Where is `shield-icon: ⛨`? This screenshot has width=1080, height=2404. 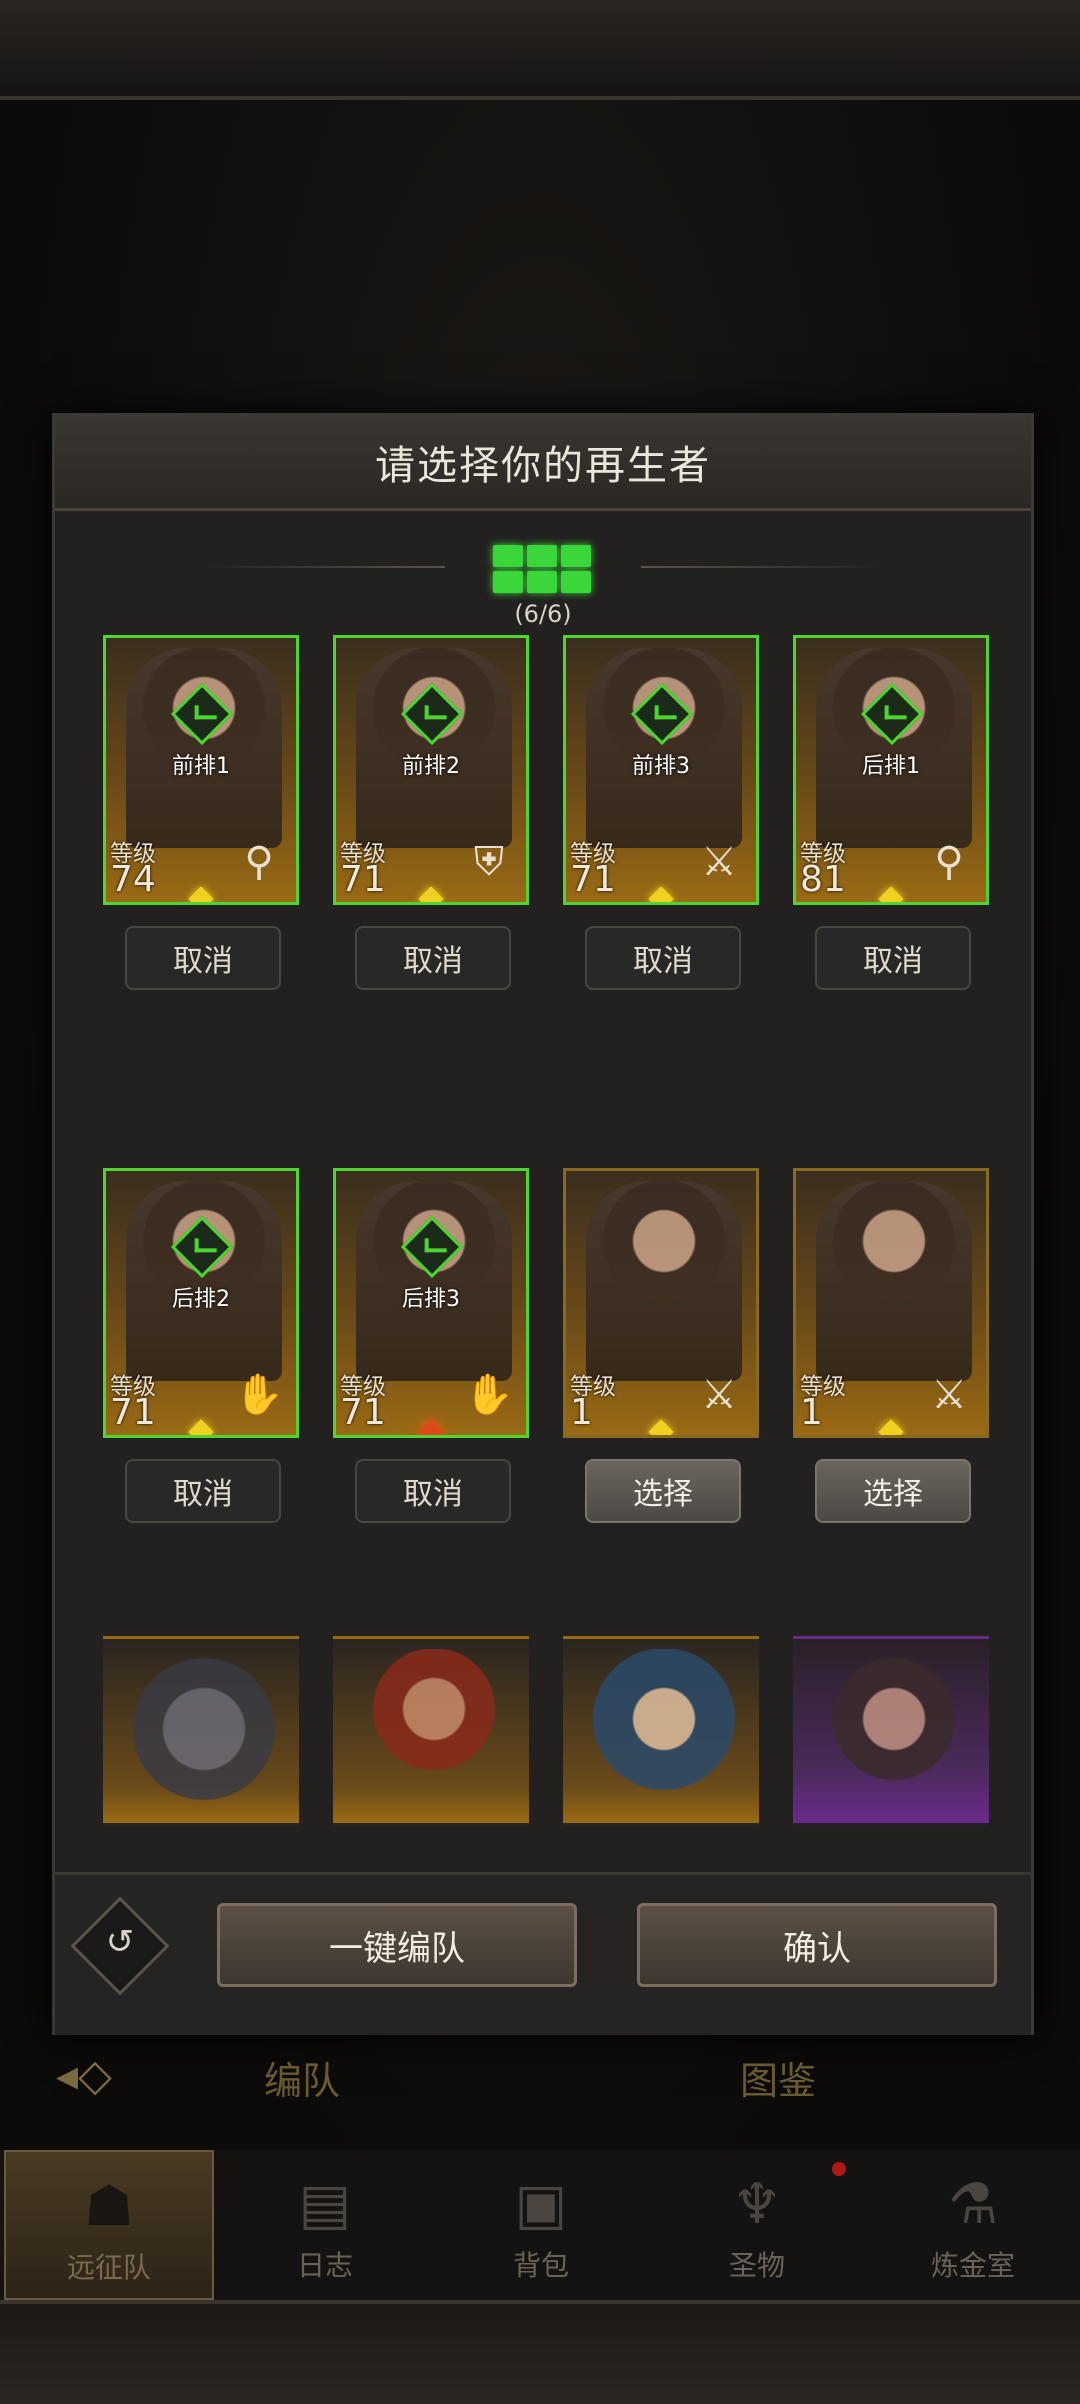 shield-icon: ⛨ is located at coordinates (489, 862).